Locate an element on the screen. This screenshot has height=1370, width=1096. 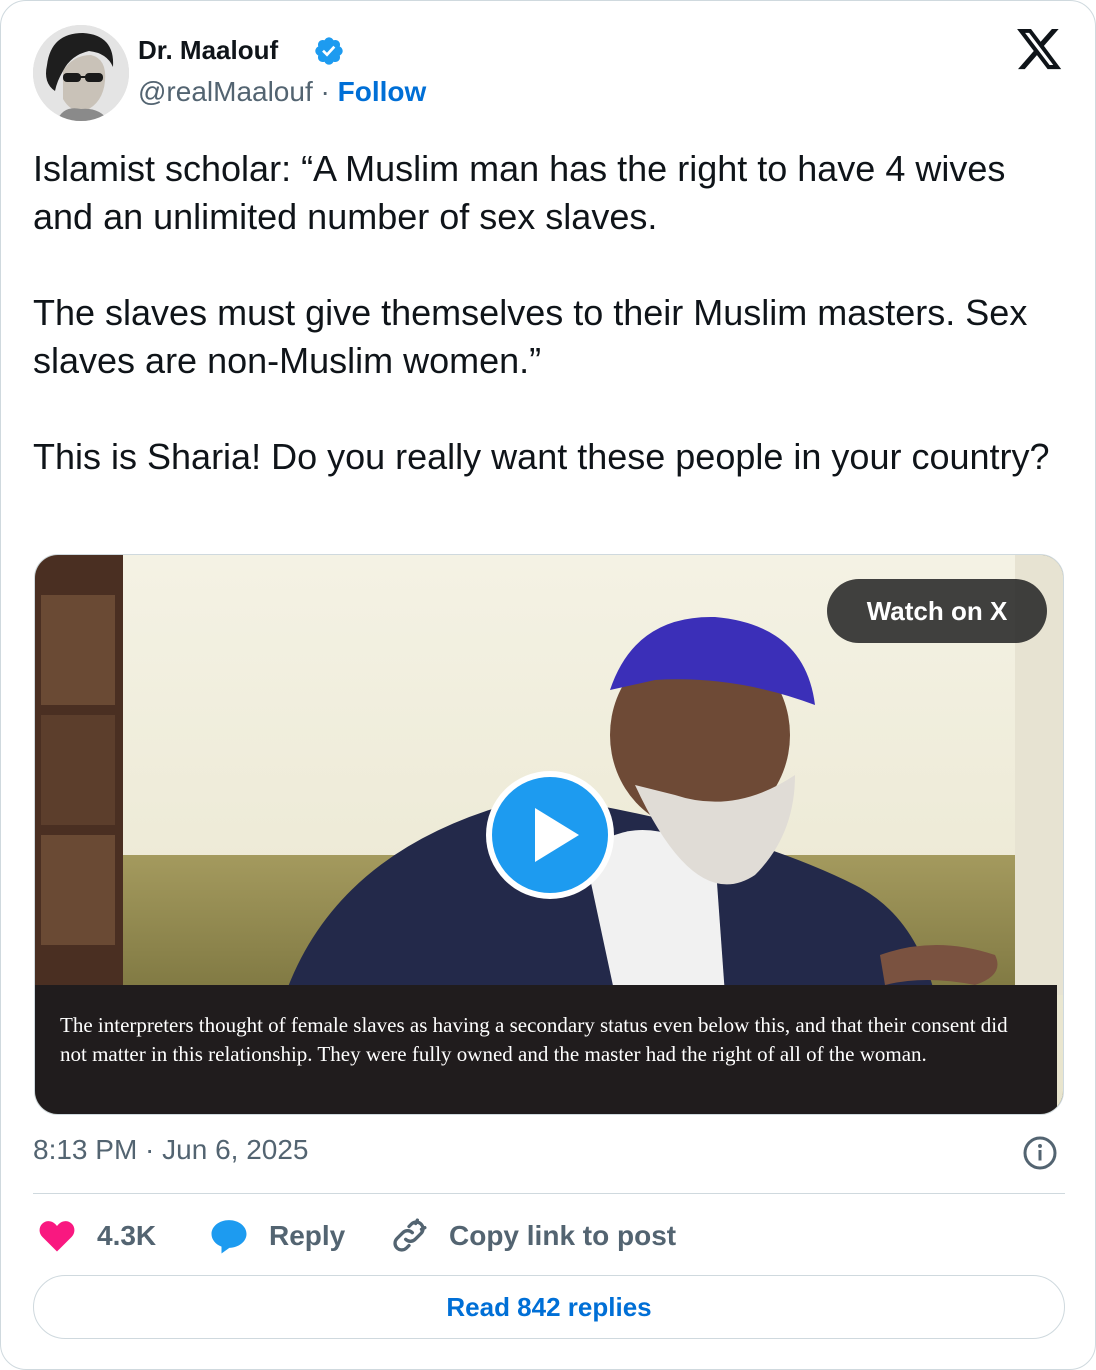
author-handle-row: @realMaalouf · Follow is located at coordinates (282, 92).